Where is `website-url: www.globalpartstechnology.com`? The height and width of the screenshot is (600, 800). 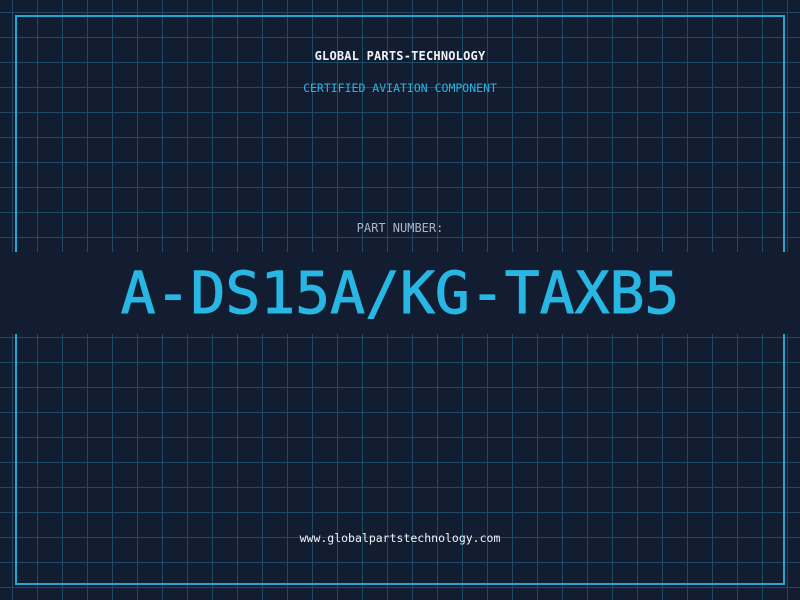 website-url: www.globalpartstechnology.com is located at coordinates (400, 538).